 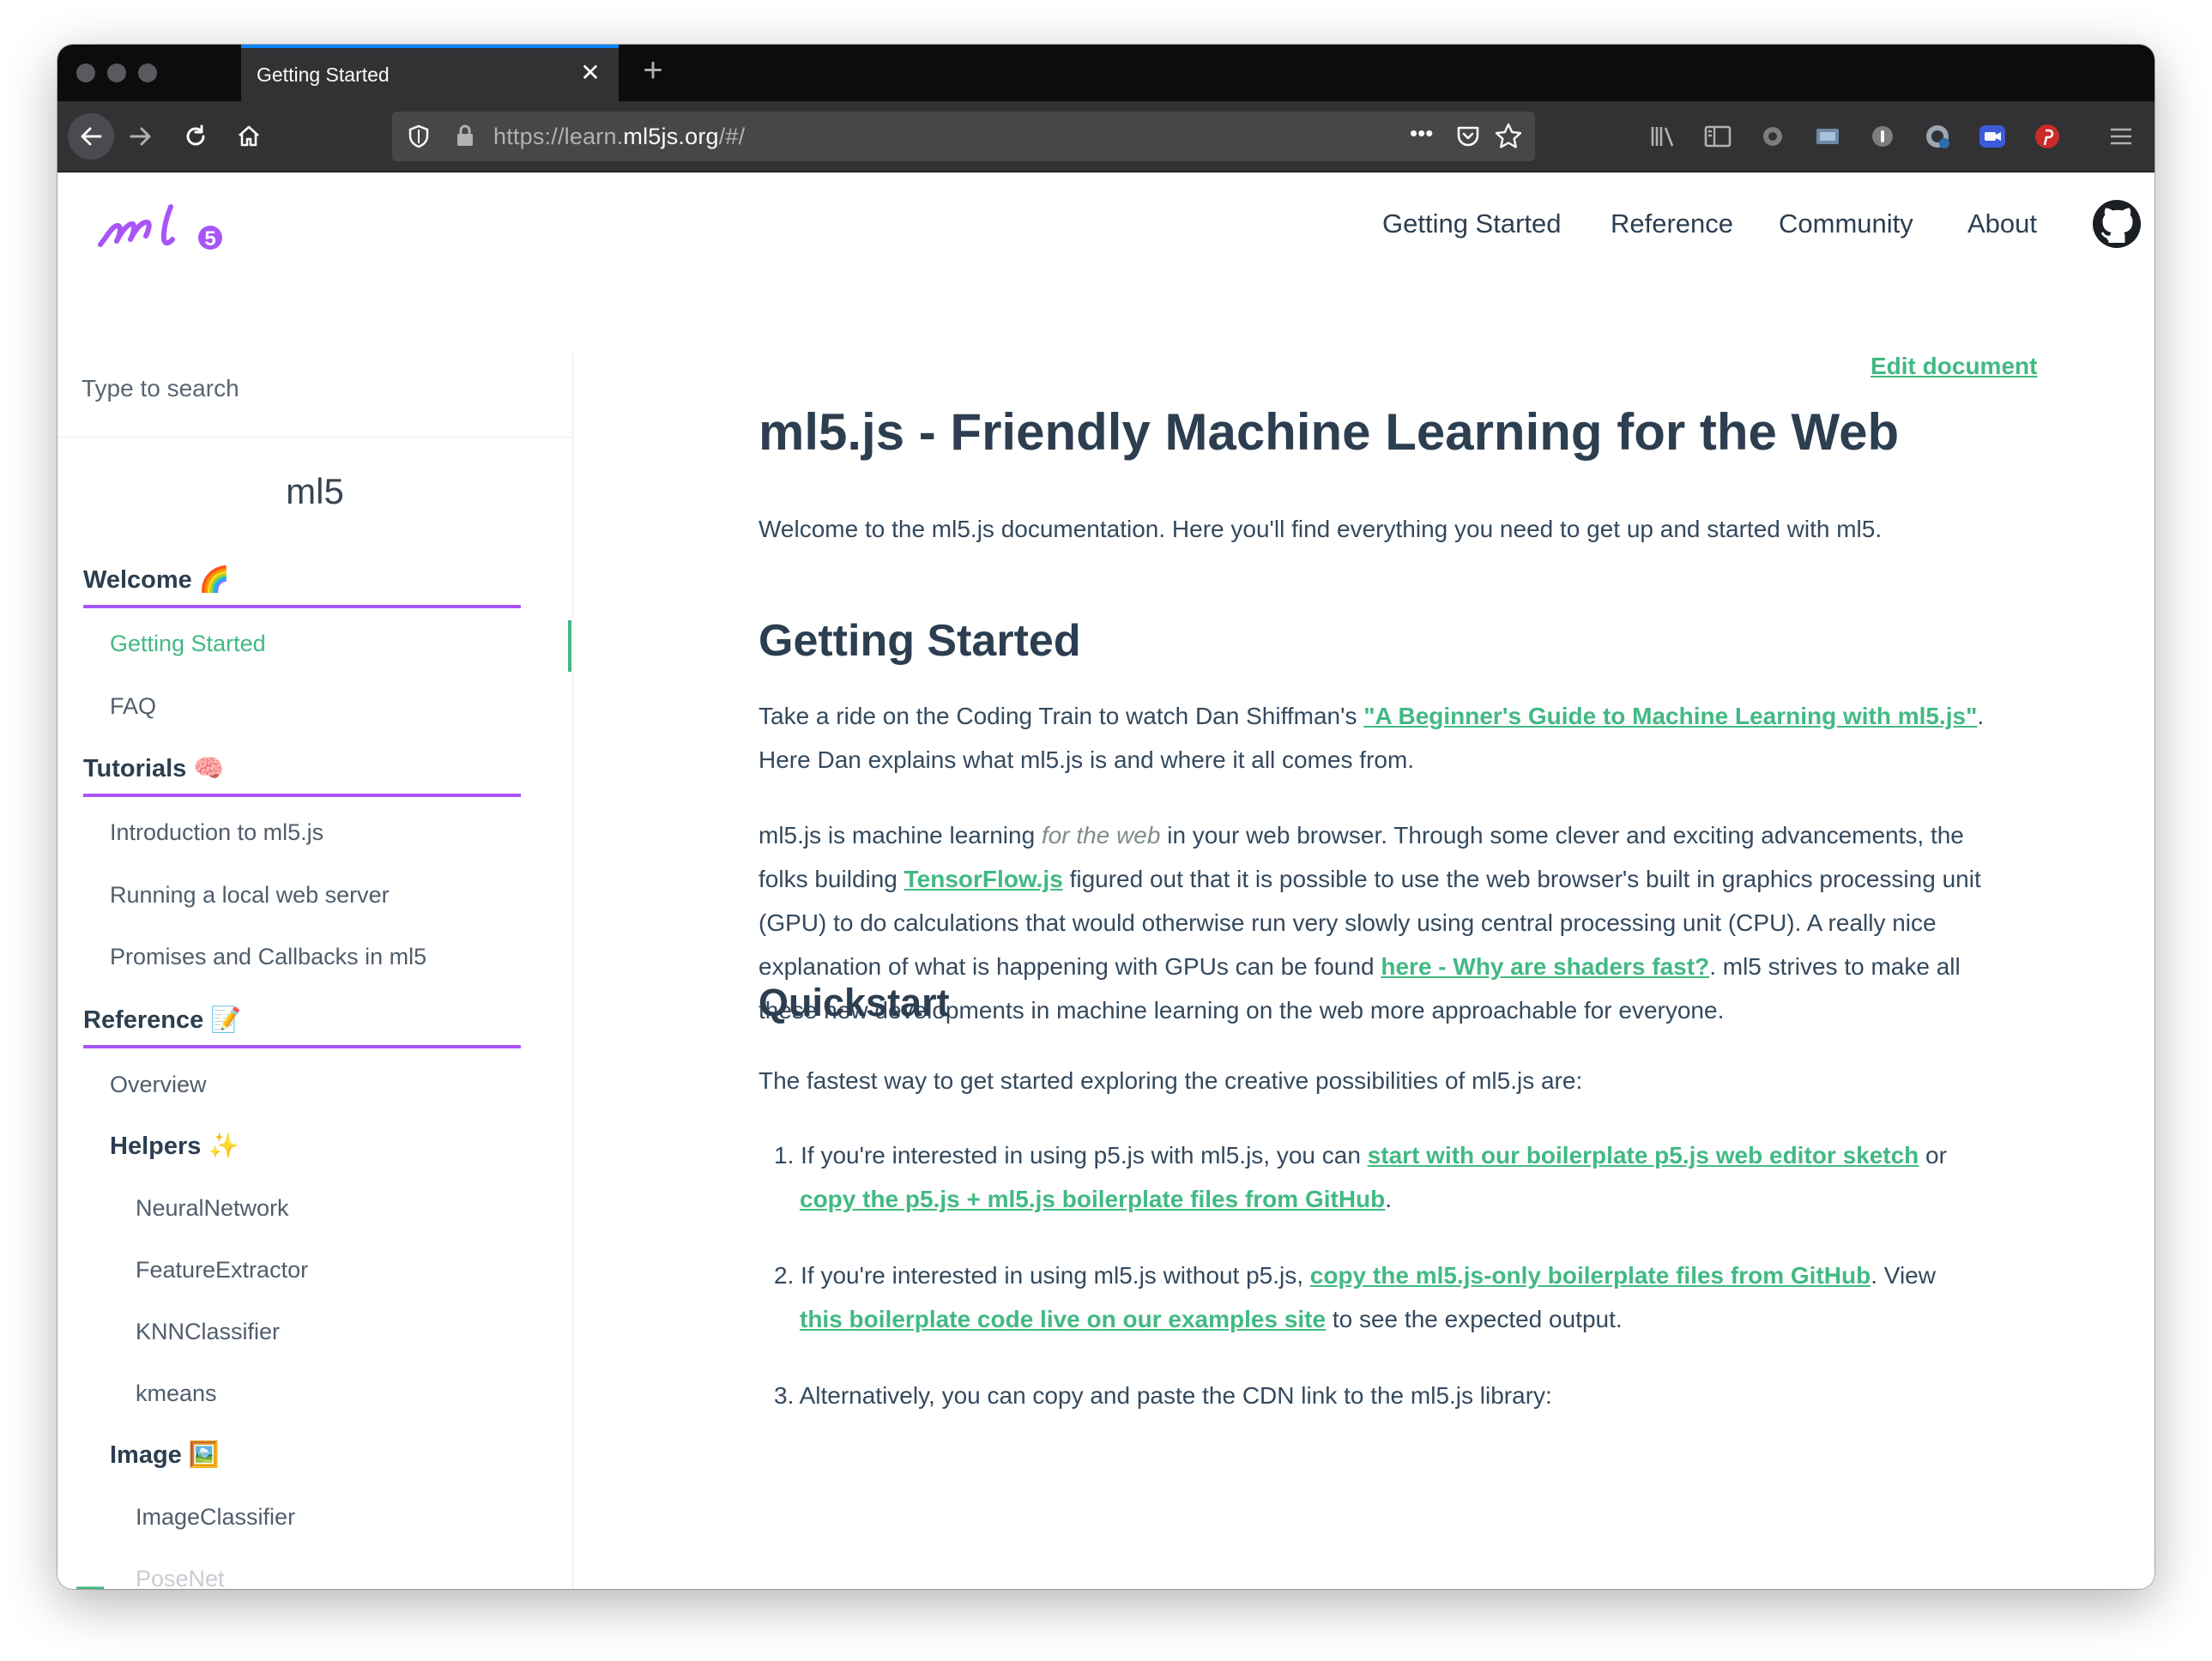 What do you see at coordinates (174, 1146) in the screenshot?
I see `sidebar-item-helpers: Helpers ✨` at bounding box center [174, 1146].